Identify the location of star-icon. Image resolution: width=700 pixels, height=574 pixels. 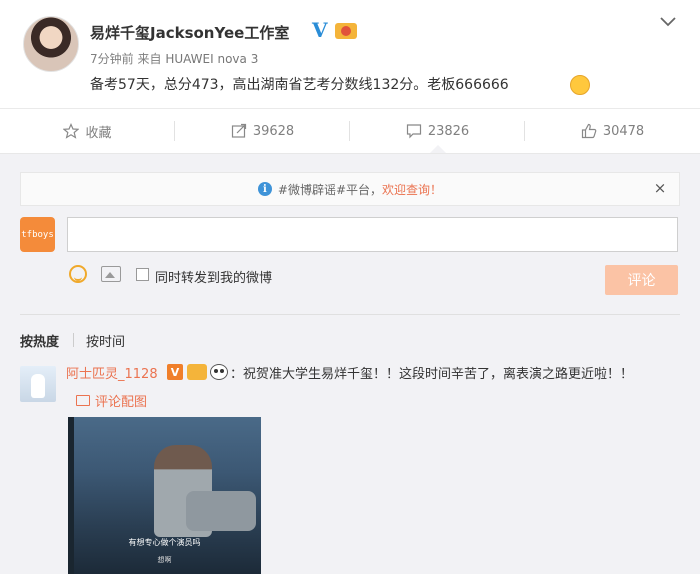
(71, 131).